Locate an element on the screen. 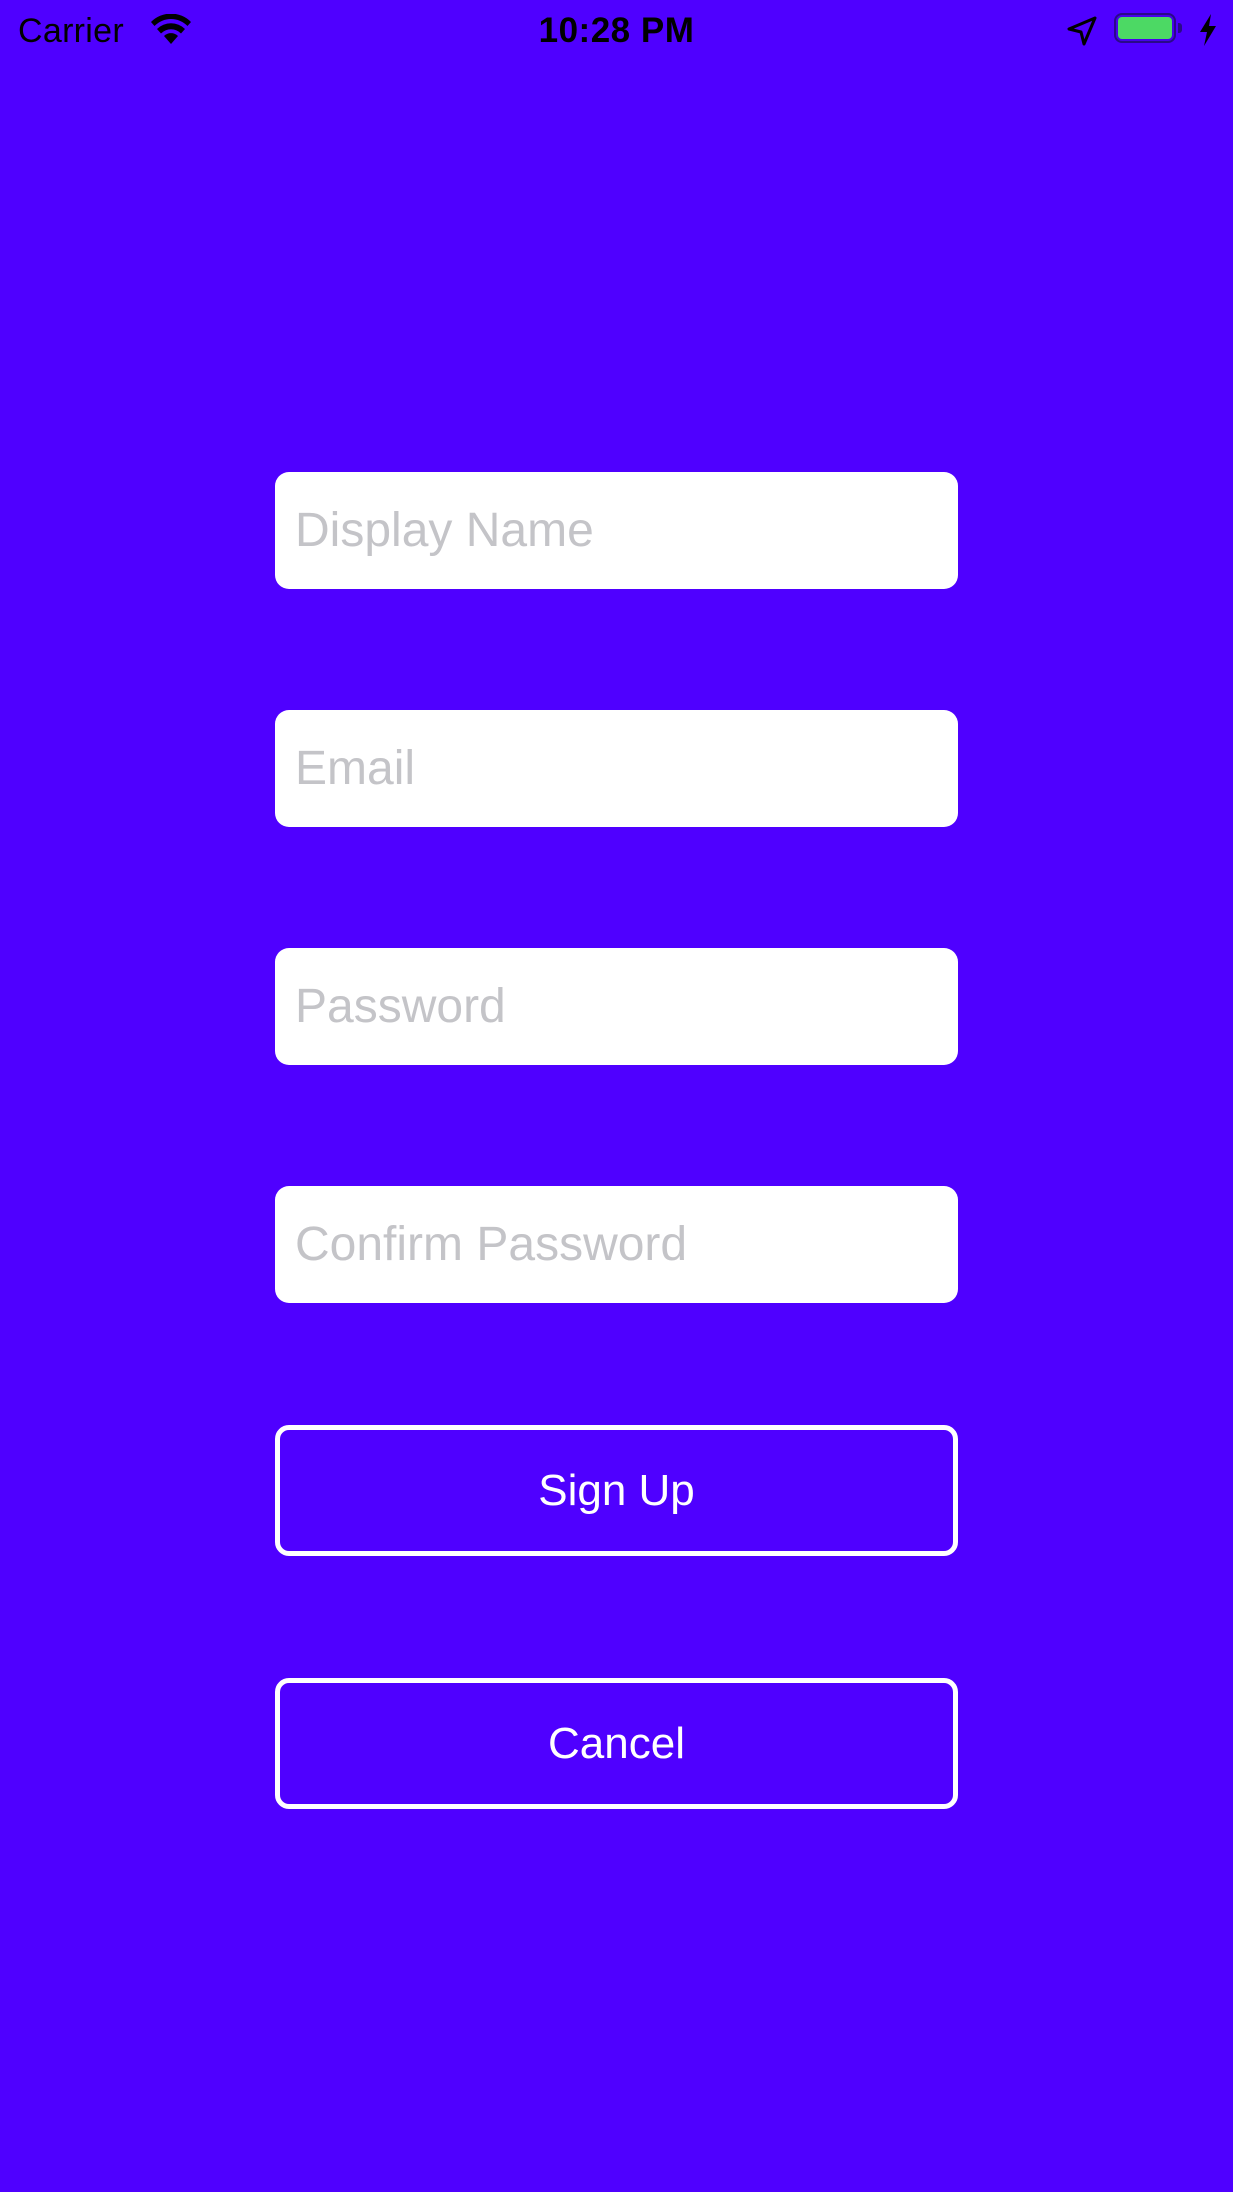 The image size is (1233, 2192). email-field is located at coordinates (616, 768).